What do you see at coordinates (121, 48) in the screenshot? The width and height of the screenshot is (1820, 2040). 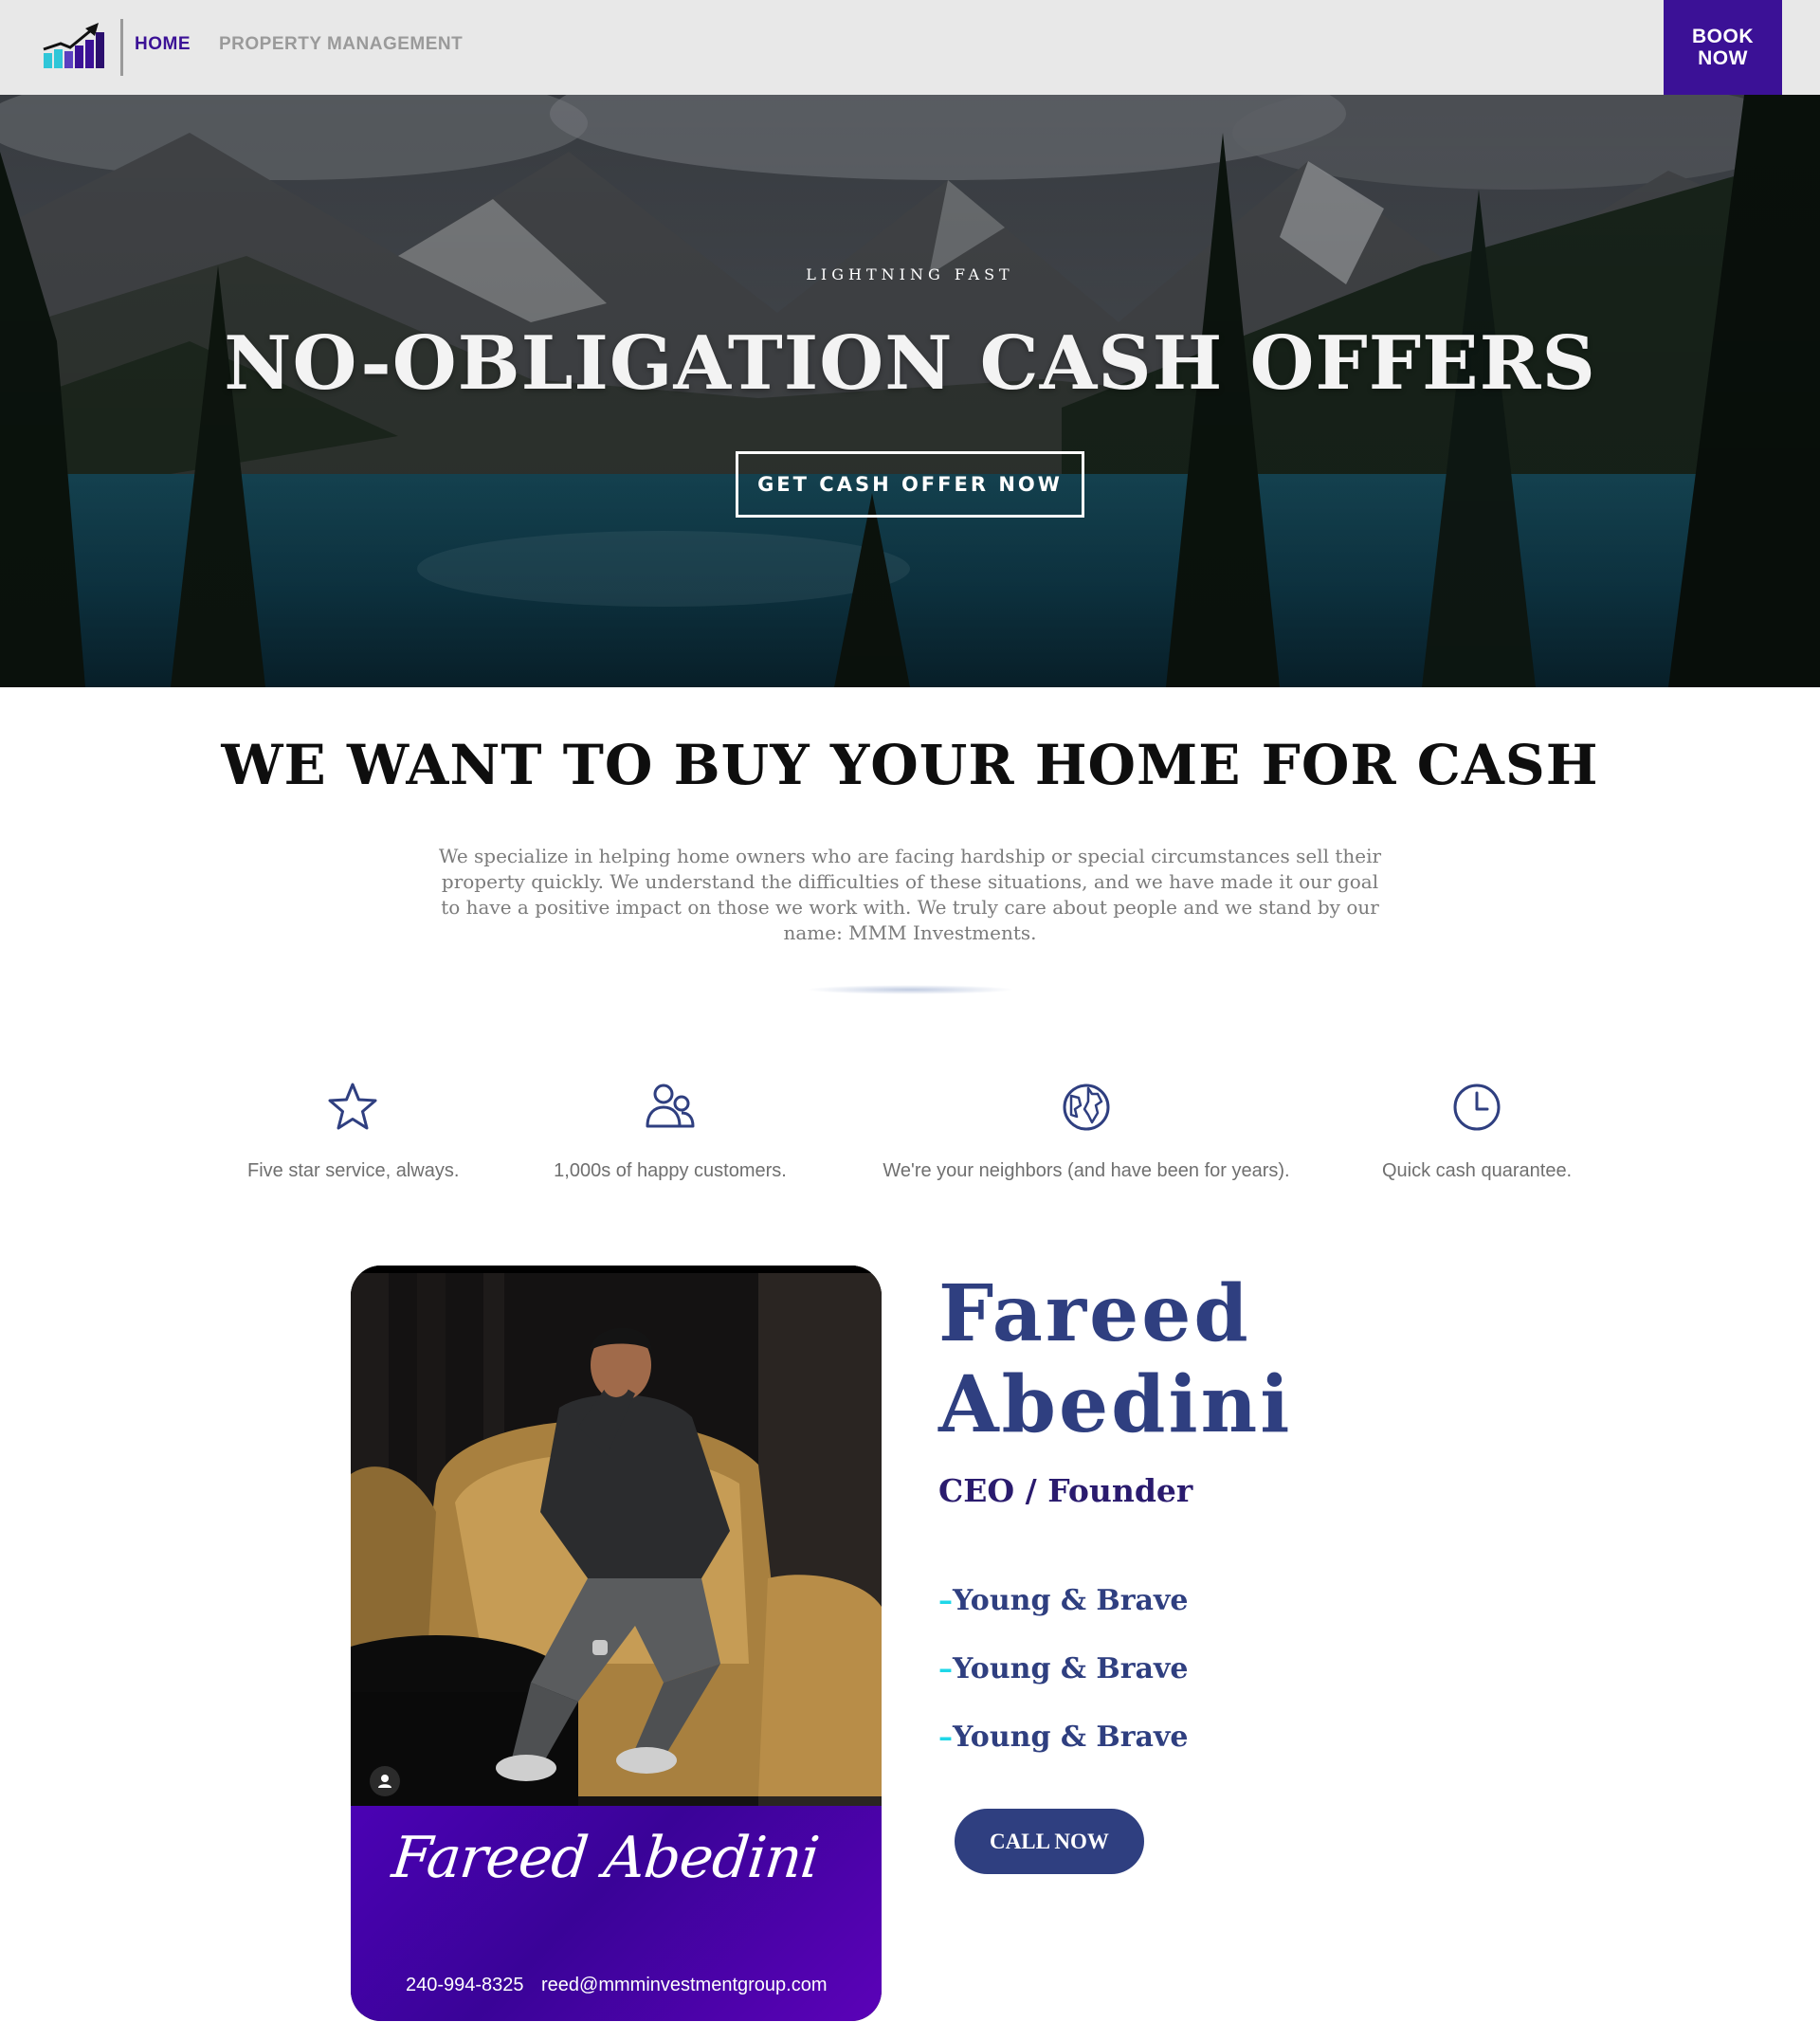 I see `logo-divider` at bounding box center [121, 48].